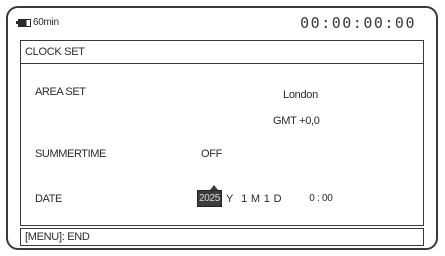 This screenshot has height=256, width=445. I want to click on status-bar: 60min 00:00:00:00, so click(223, 25).